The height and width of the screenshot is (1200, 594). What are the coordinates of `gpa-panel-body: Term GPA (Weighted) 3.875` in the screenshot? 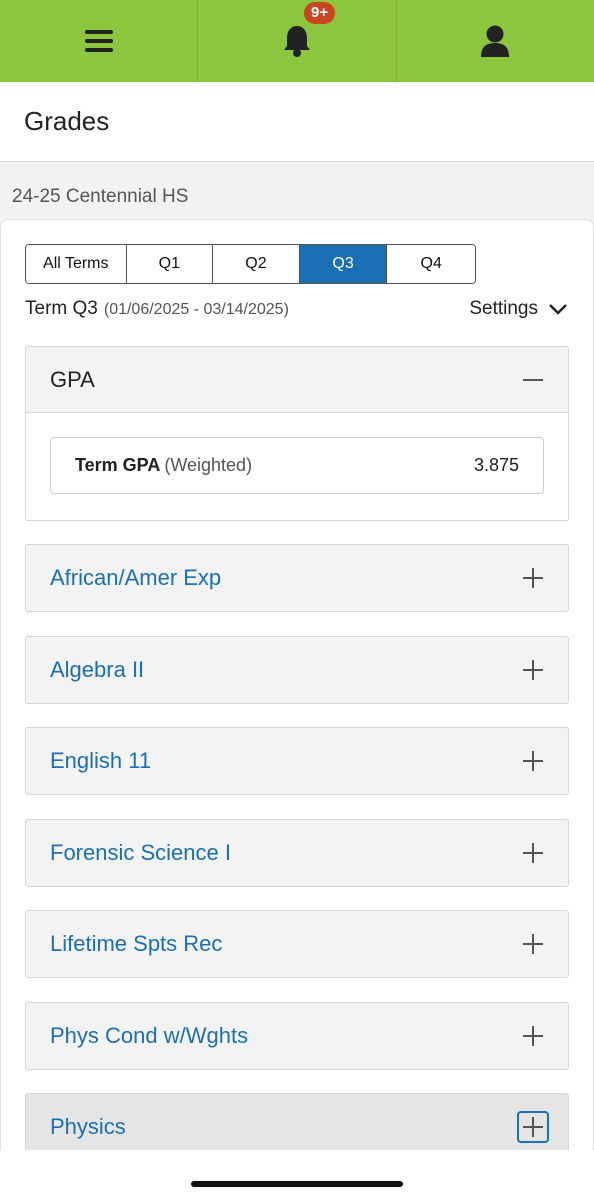 It's located at (297, 466).